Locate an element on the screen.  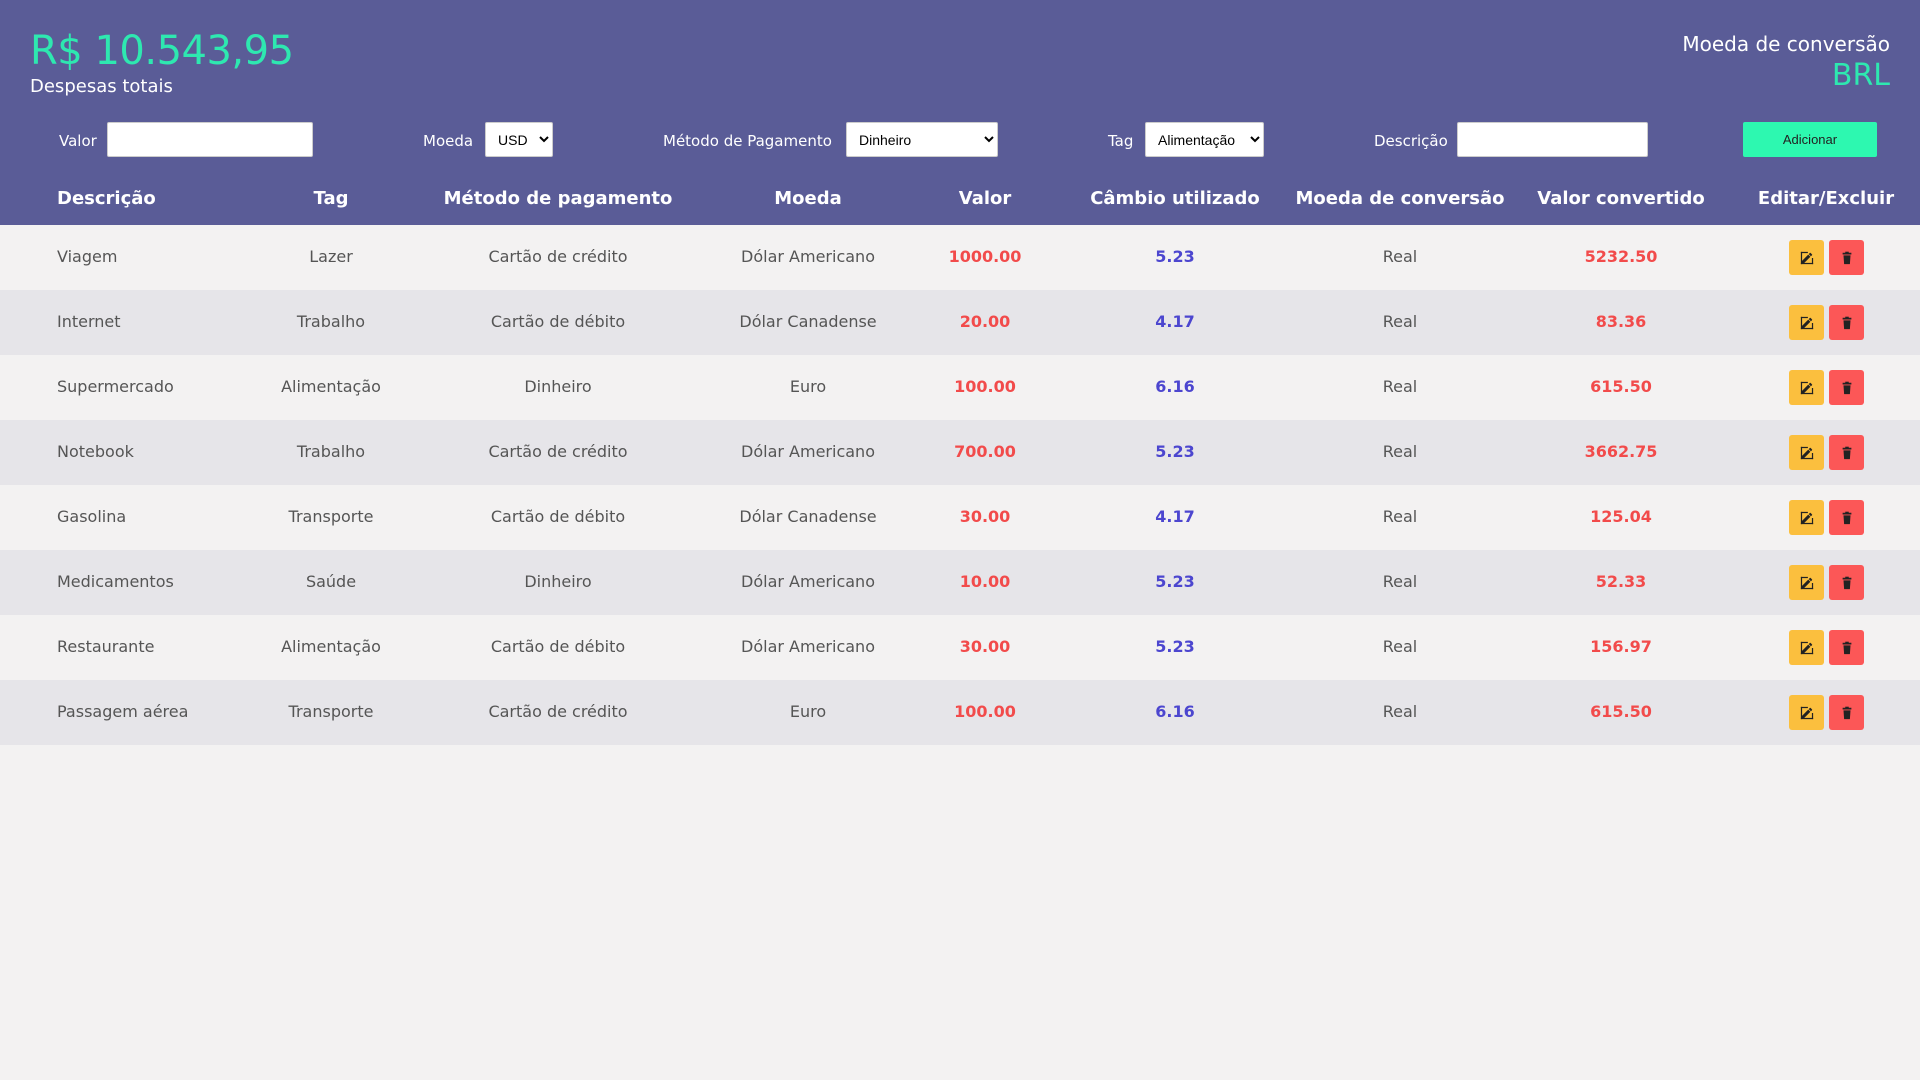
tag-select: Alimentação is located at coordinates (1204, 139).